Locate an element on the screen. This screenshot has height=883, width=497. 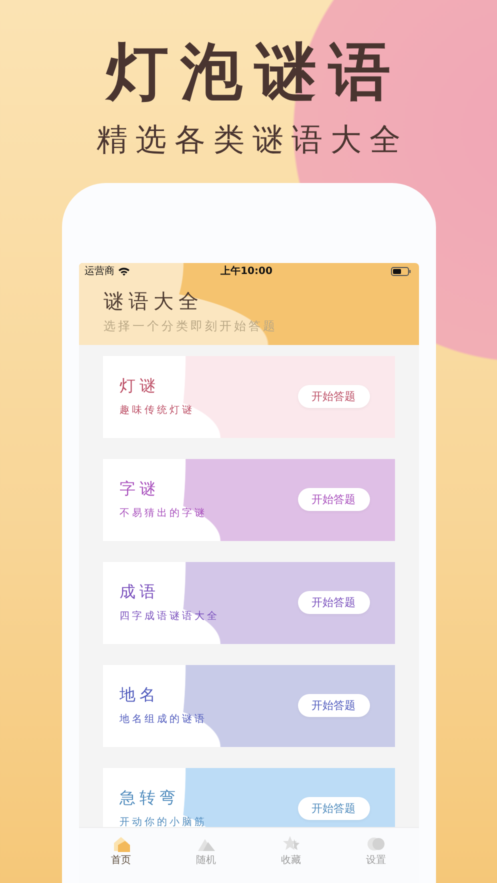
category-description: 四字成语谜语大全 is located at coordinates (170, 616).